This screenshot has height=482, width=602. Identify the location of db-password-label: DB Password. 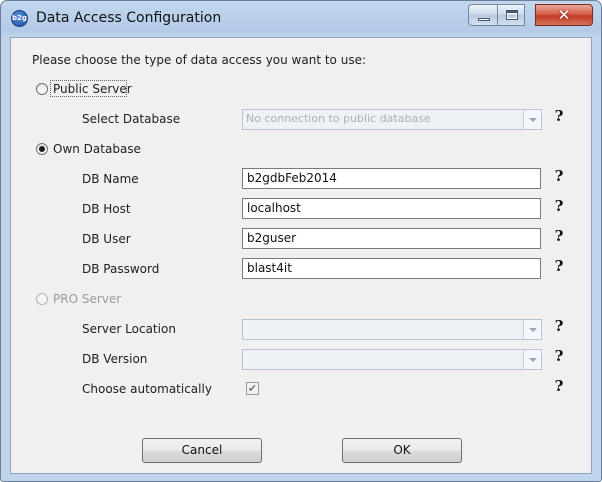
(121, 269).